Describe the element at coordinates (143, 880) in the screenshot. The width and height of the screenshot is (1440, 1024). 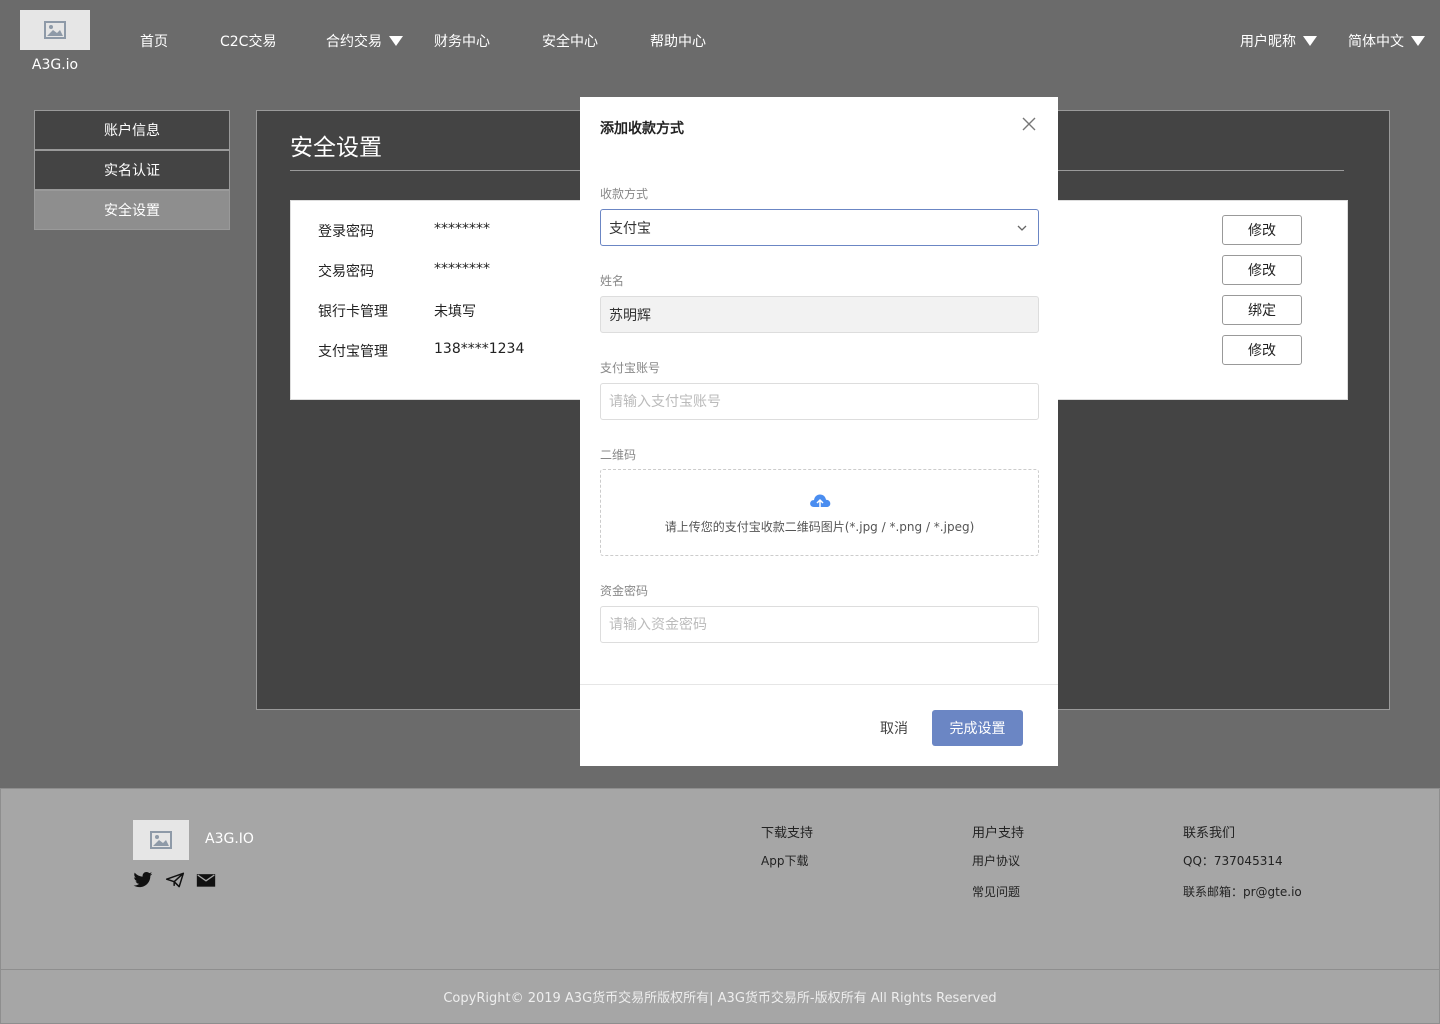
I see `twitter-icon` at that location.